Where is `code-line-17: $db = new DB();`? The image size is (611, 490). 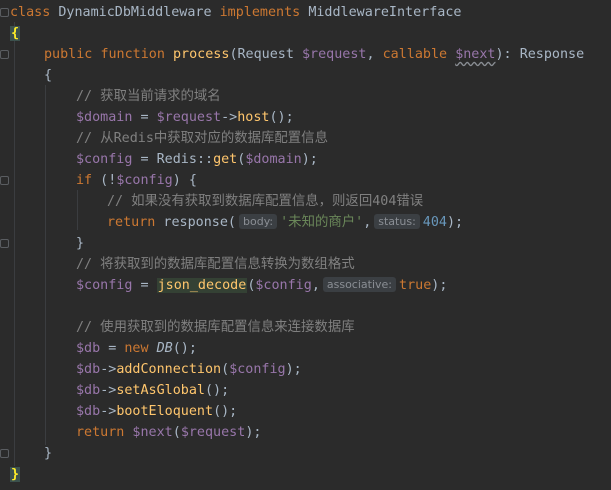 code-line-17: $db = new DB(); is located at coordinates (136, 348).